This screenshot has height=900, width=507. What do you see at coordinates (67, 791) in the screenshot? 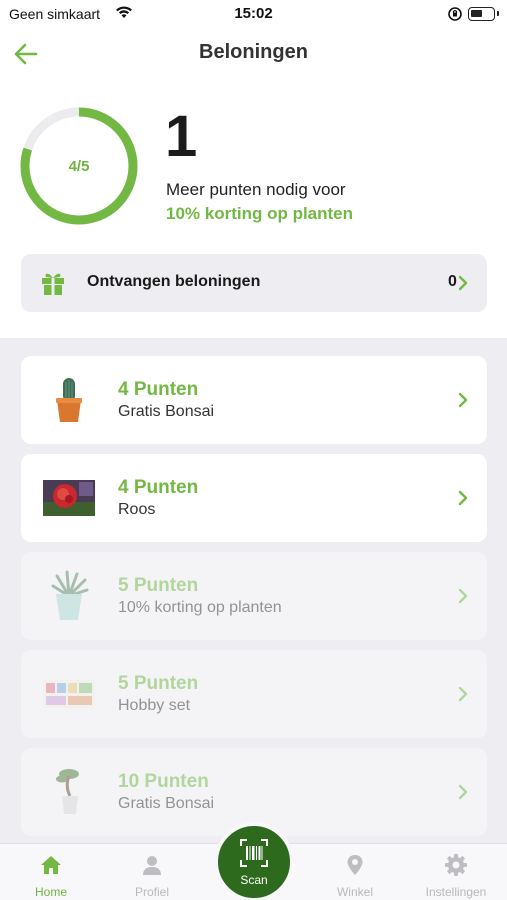
I see `bonsai-pot-image` at bounding box center [67, 791].